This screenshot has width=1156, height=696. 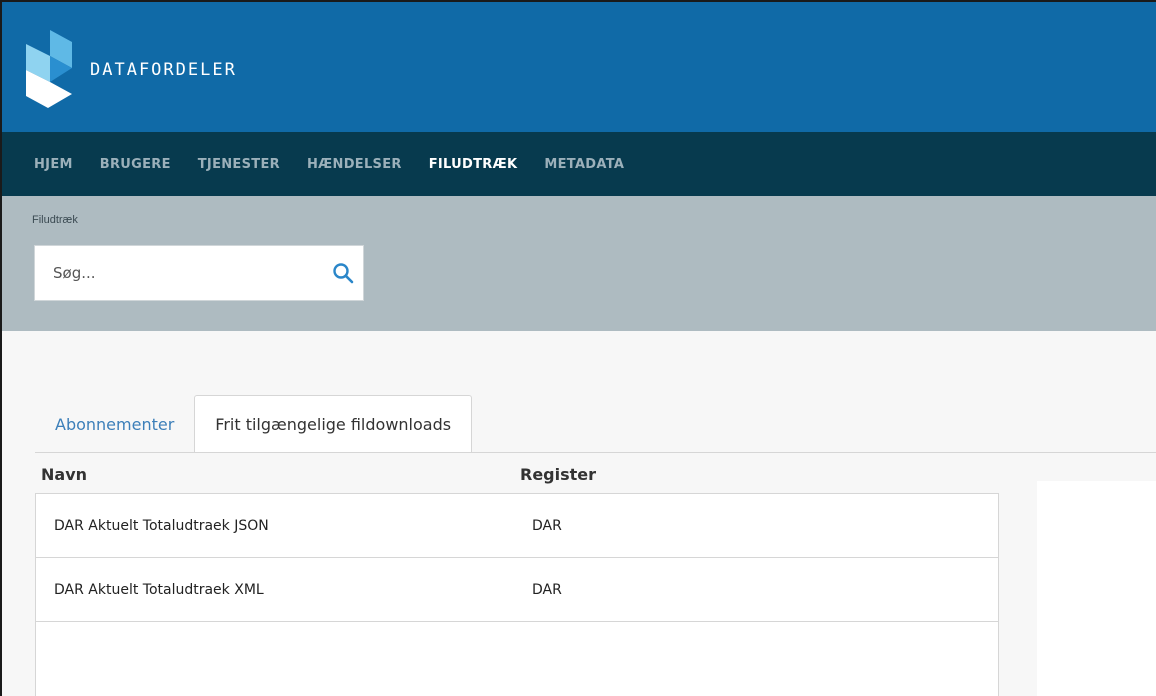 What do you see at coordinates (558, 474) in the screenshot?
I see `column-header-register: Register` at bounding box center [558, 474].